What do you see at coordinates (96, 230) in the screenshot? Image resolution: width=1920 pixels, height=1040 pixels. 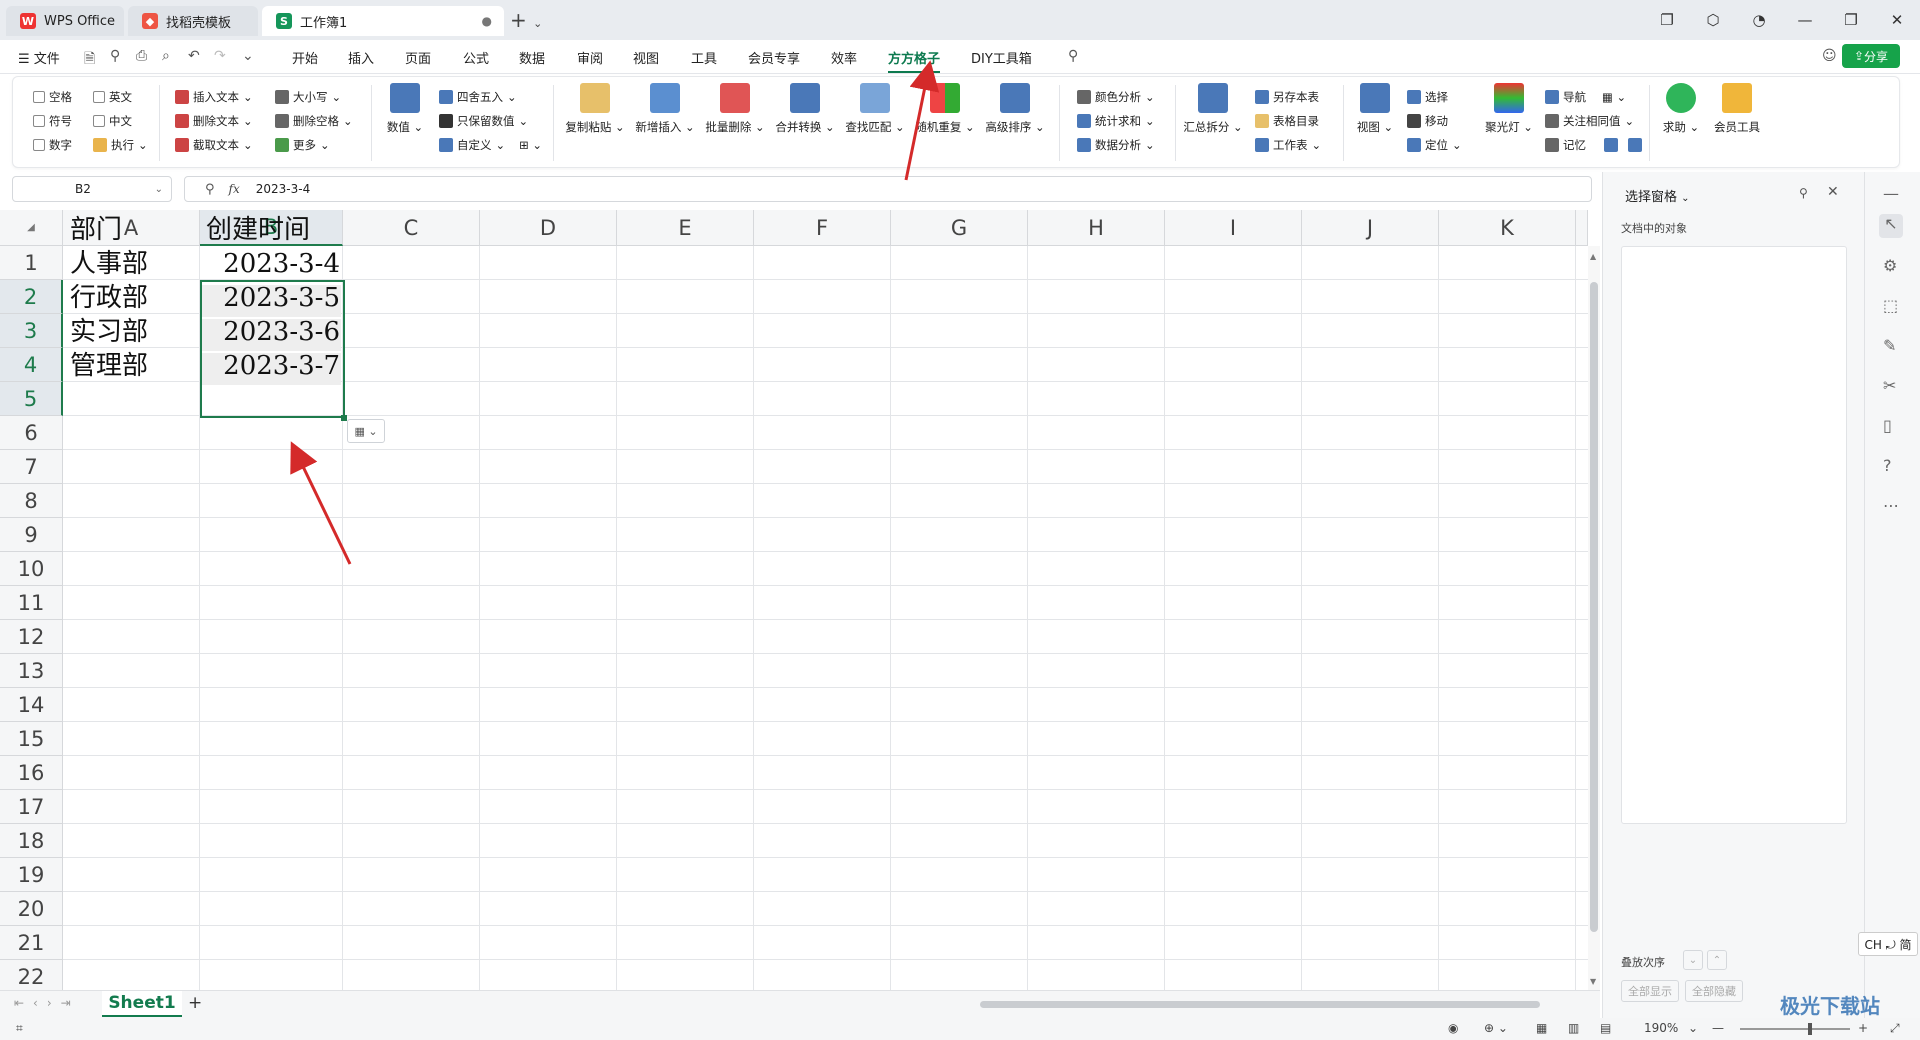 I see `cell-A1: 部门` at bounding box center [96, 230].